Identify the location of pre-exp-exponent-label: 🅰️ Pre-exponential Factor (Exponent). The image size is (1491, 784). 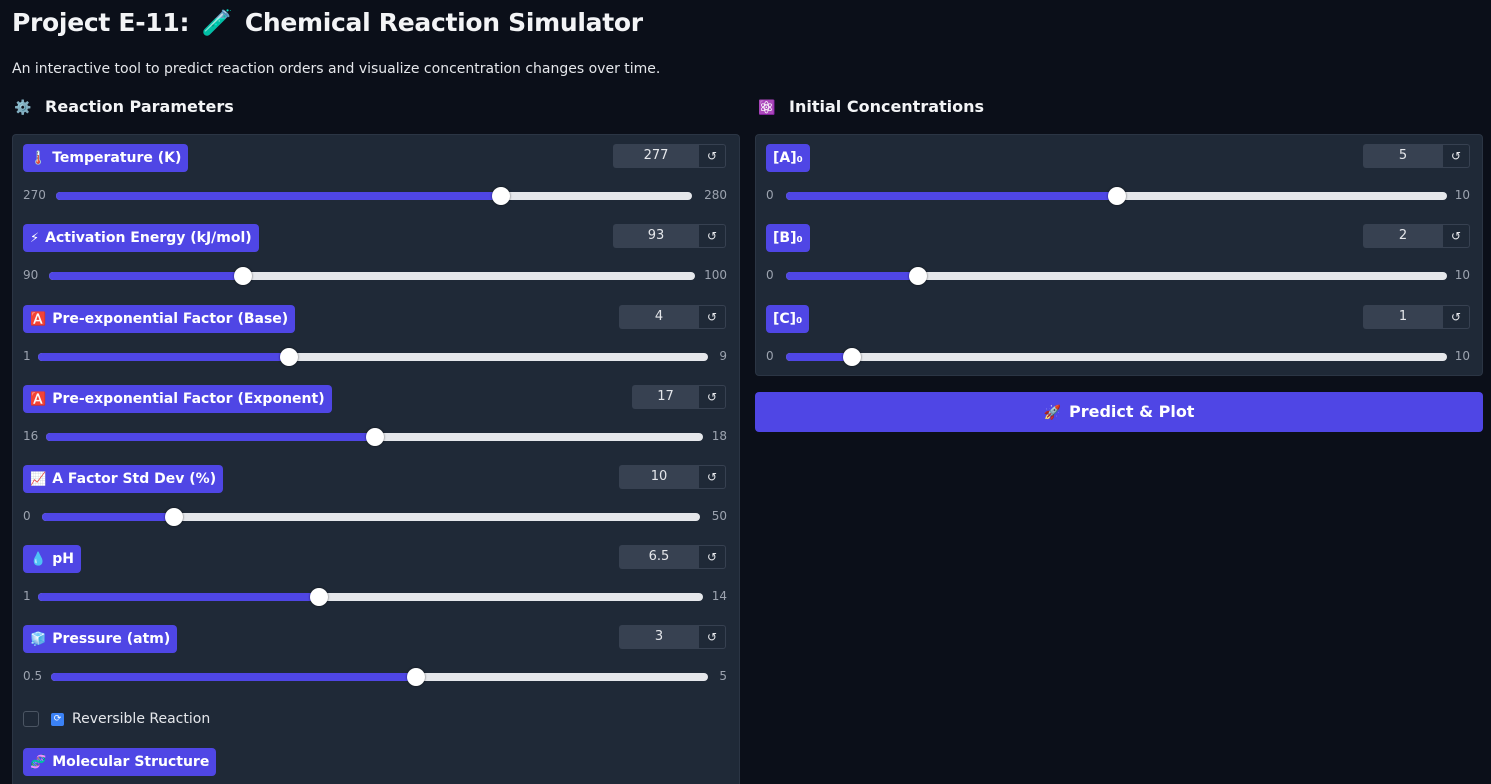
(177, 399).